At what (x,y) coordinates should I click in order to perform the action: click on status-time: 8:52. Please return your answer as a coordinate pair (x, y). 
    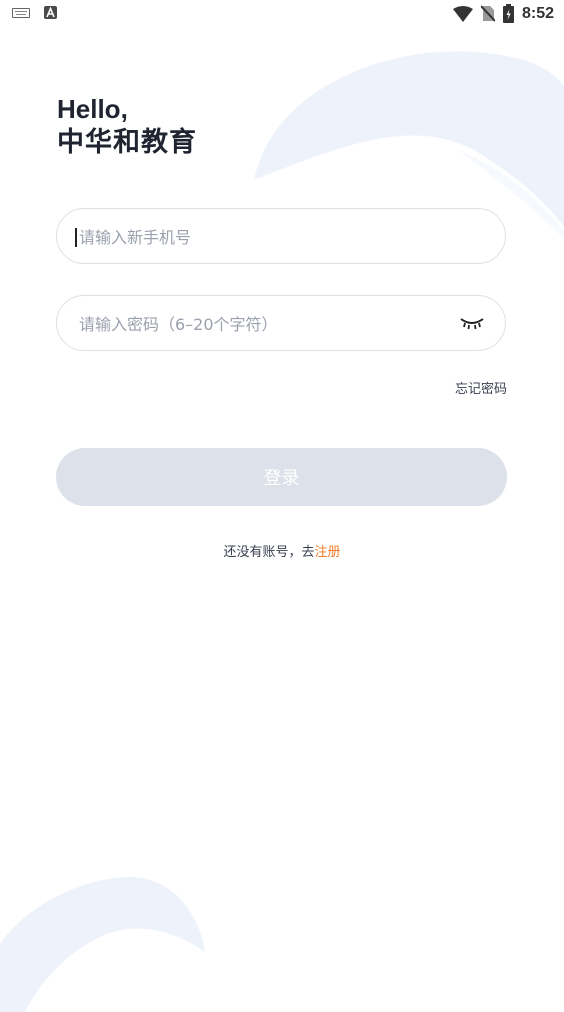
    Looking at the image, I should click on (537, 13).